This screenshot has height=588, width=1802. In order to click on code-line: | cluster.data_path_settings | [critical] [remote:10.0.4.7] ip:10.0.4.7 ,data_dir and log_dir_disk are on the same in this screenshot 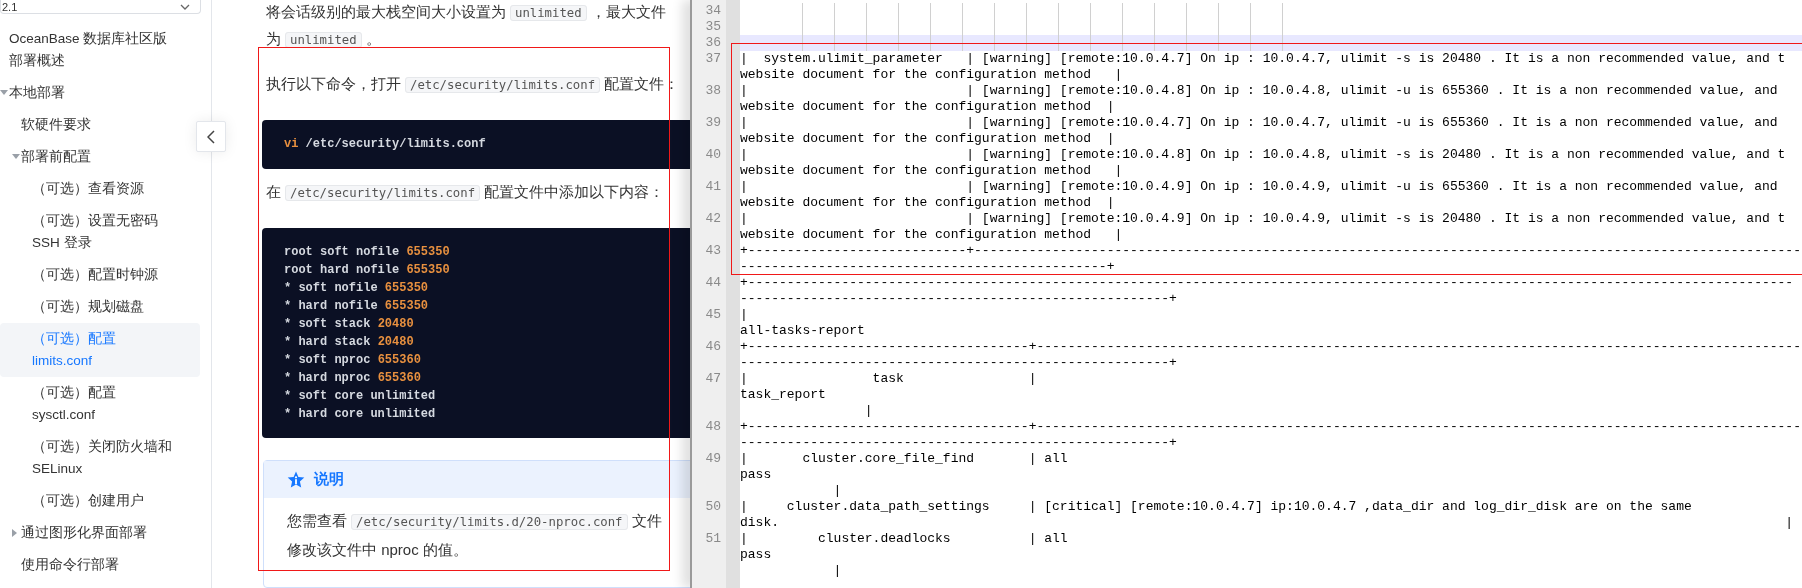, I will do `click(1216, 506)`.